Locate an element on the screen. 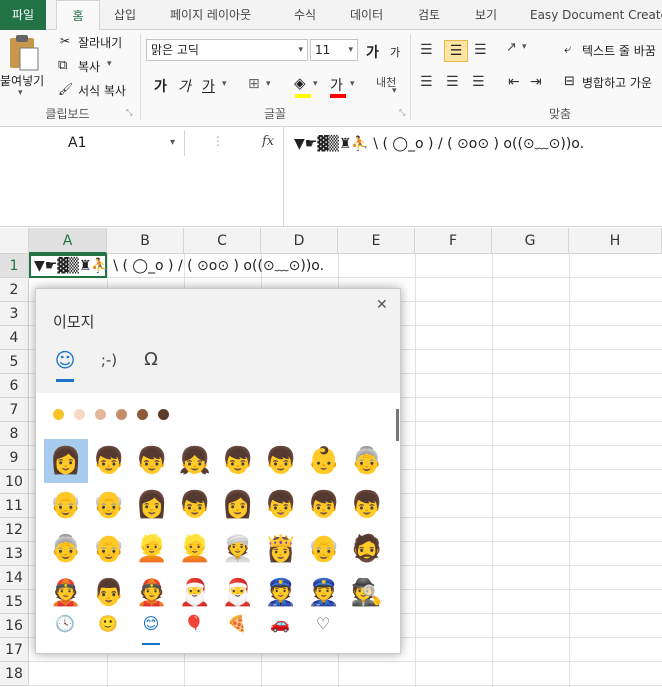 The height and width of the screenshot is (687, 662). emoji-item: 👸 is located at coordinates (281, 549).